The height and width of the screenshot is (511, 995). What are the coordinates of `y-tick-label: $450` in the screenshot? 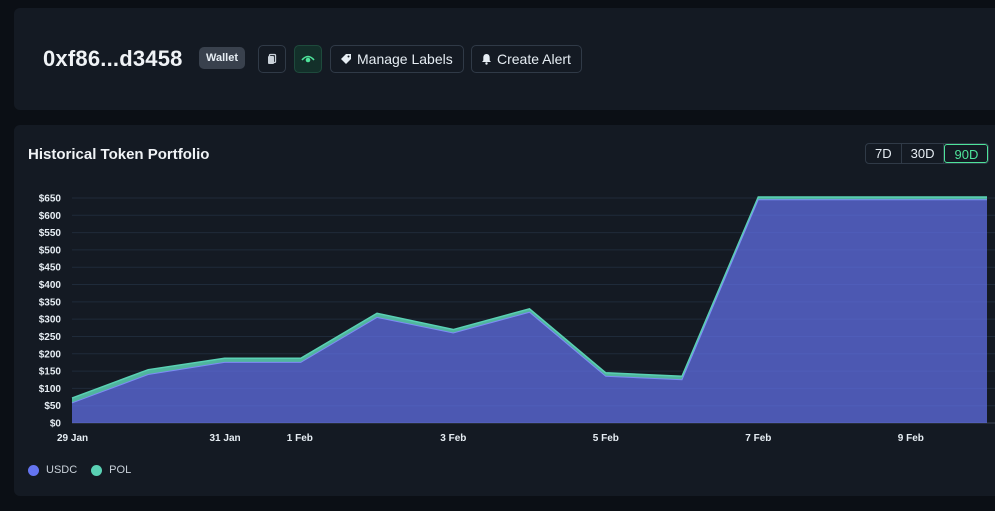 It's located at (50, 268).